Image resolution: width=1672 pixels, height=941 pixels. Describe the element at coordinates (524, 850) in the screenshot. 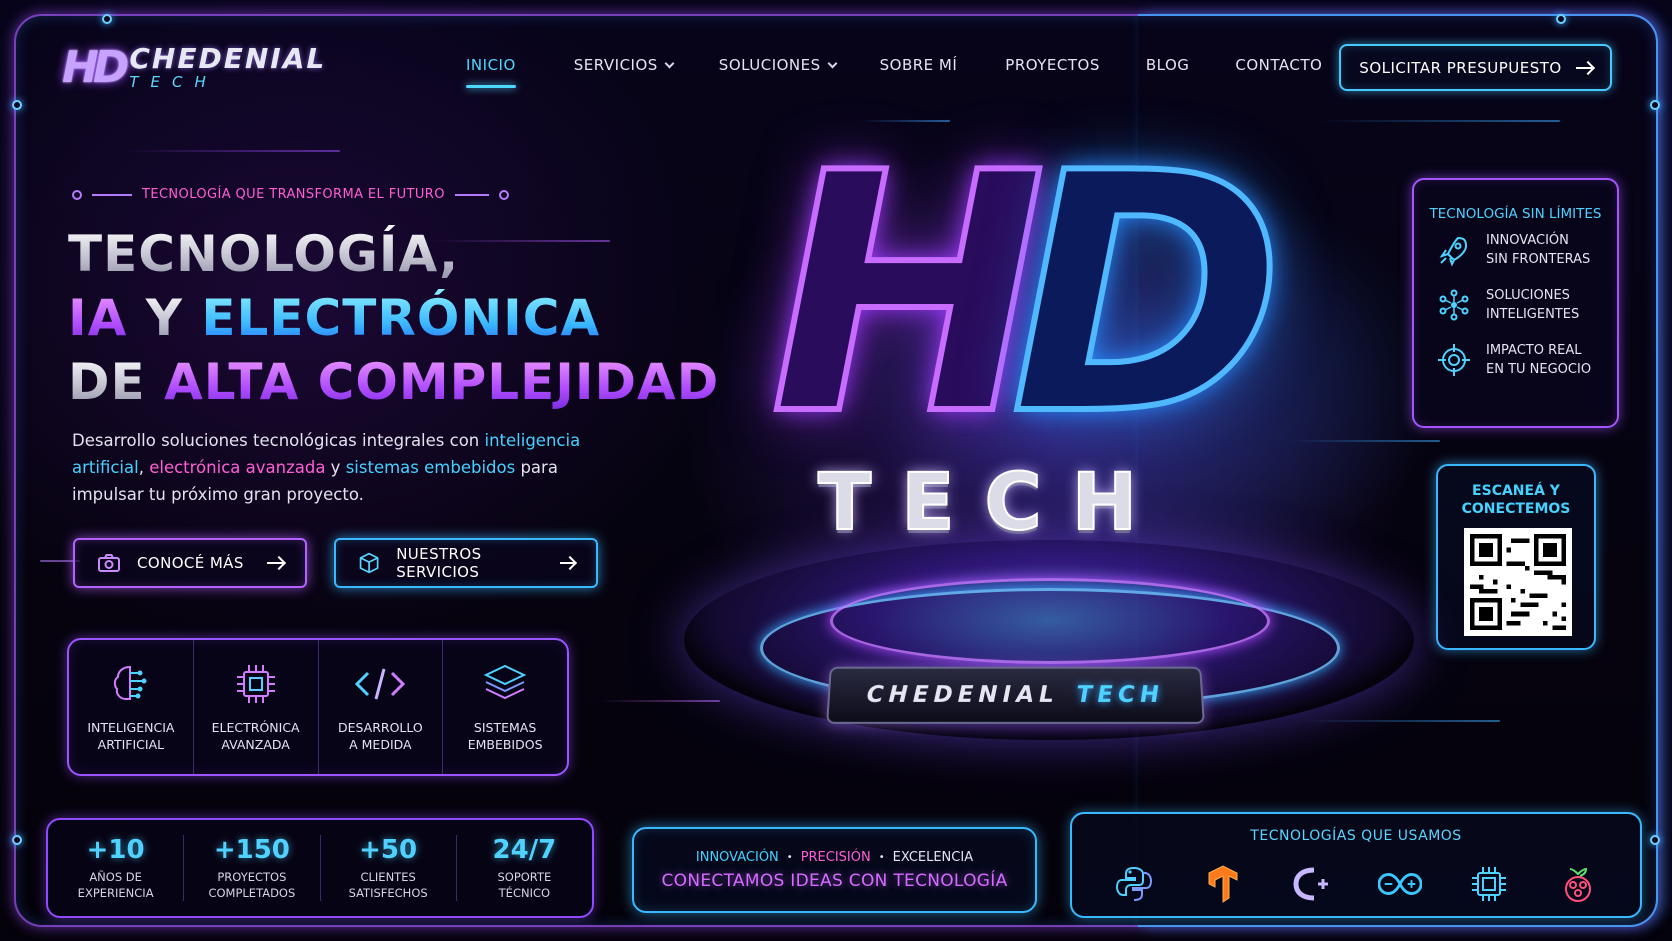

I see `stat-value: 24/7` at that location.